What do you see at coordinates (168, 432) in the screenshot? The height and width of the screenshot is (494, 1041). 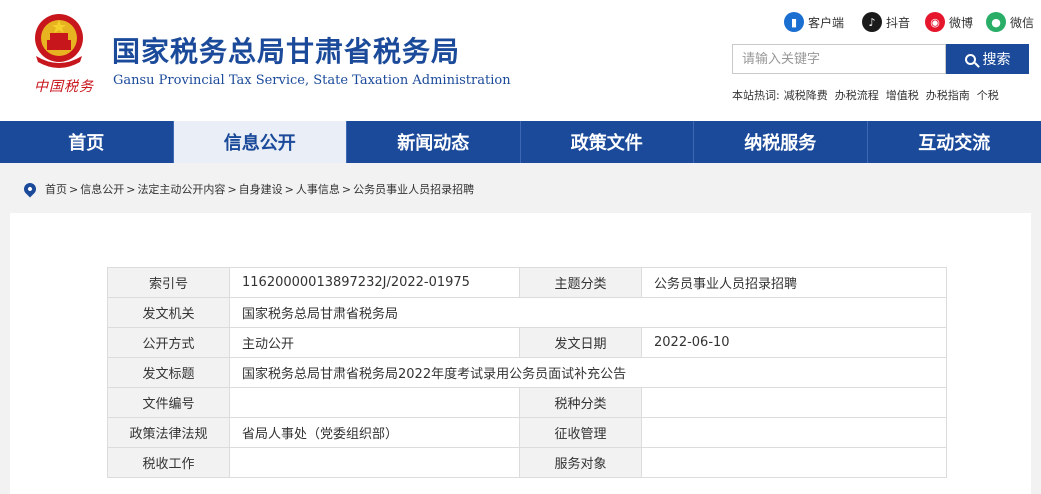 I see `policy-label: 政策法律法规` at bounding box center [168, 432].